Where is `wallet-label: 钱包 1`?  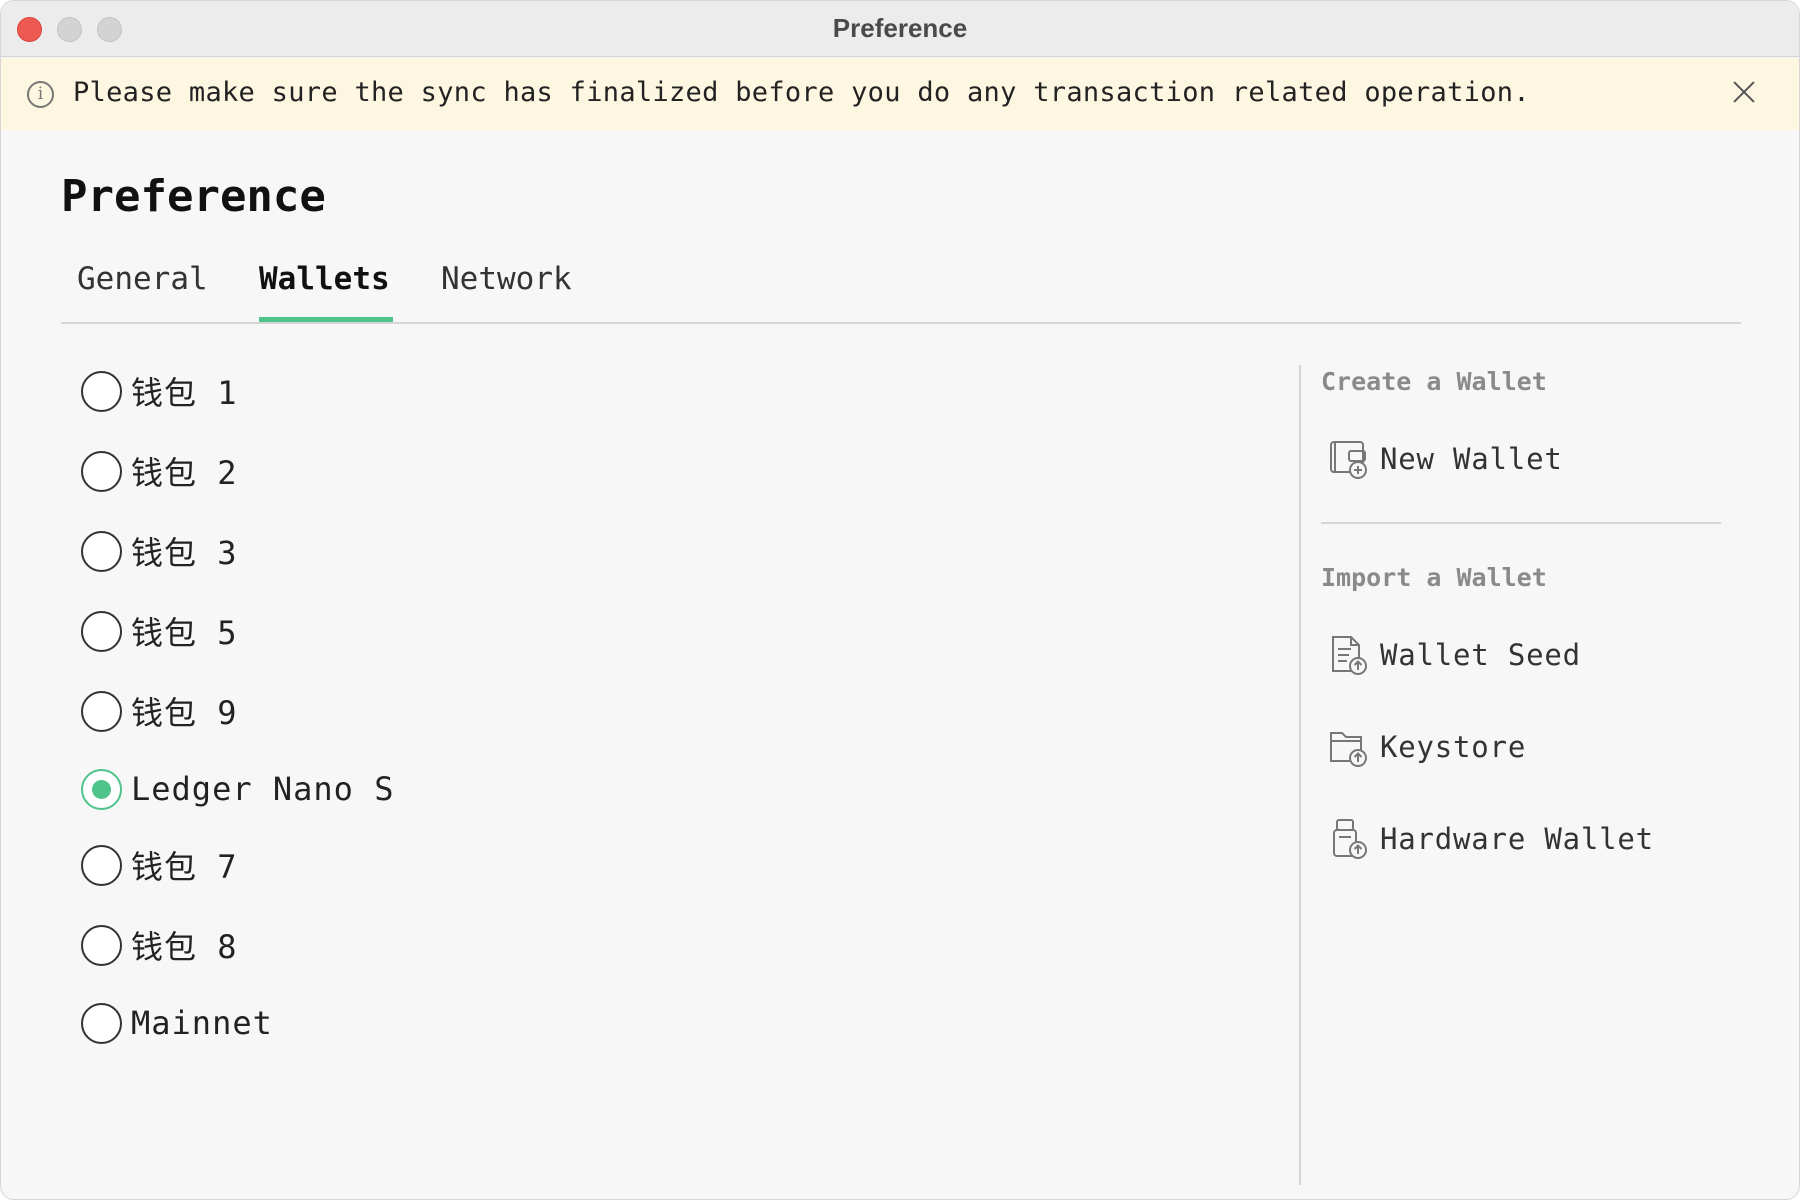 wallet-label: 钱包 1 is located at coordinates (184, 393).